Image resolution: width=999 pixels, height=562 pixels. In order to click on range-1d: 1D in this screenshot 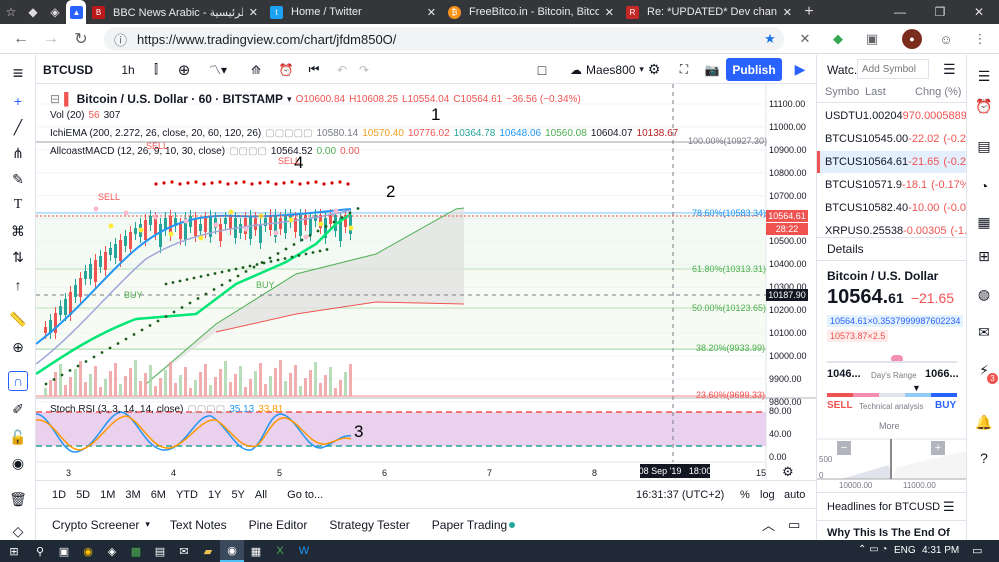, I will do `click(59, 495)`.